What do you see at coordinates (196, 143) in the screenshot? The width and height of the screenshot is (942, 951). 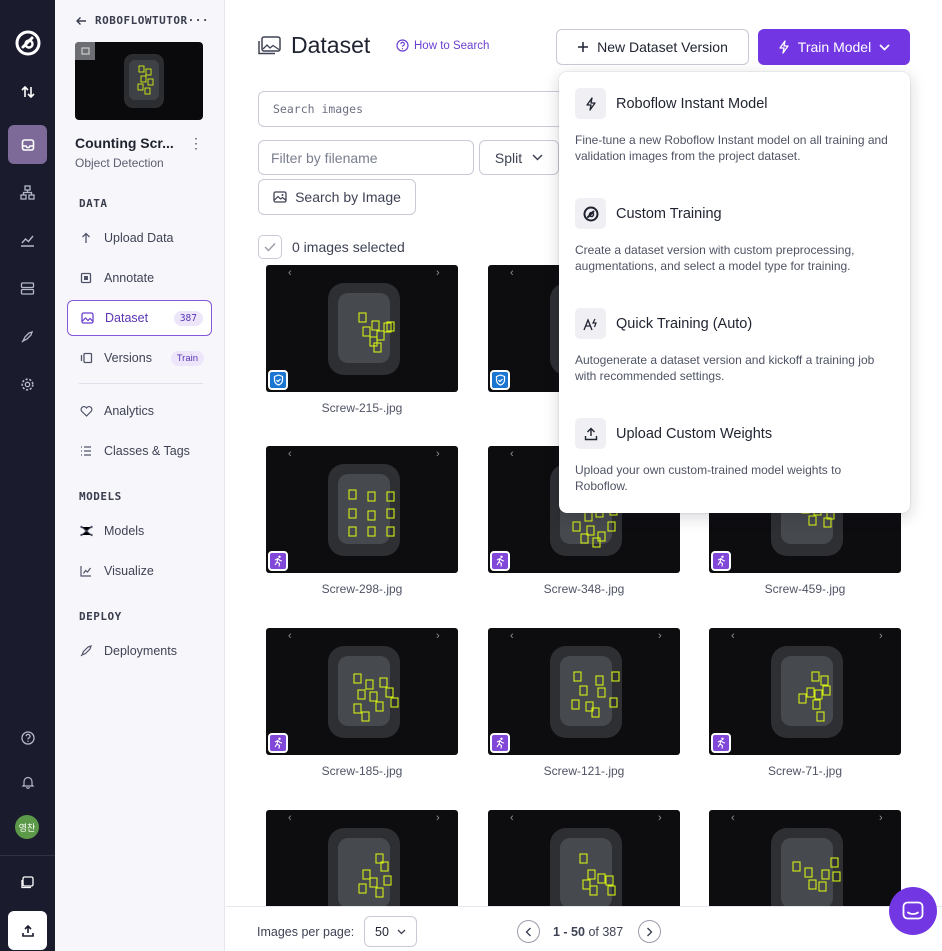 I see `project-menu-icon: ⋮` at bounding box center [196, 143].